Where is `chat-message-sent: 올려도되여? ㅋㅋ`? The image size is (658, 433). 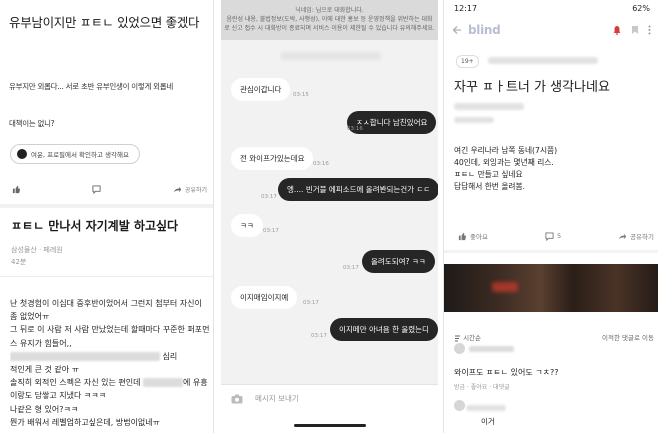
chat-message-sent: 올려도되여? ㅋㅋ is located at coordinates (398, 261).